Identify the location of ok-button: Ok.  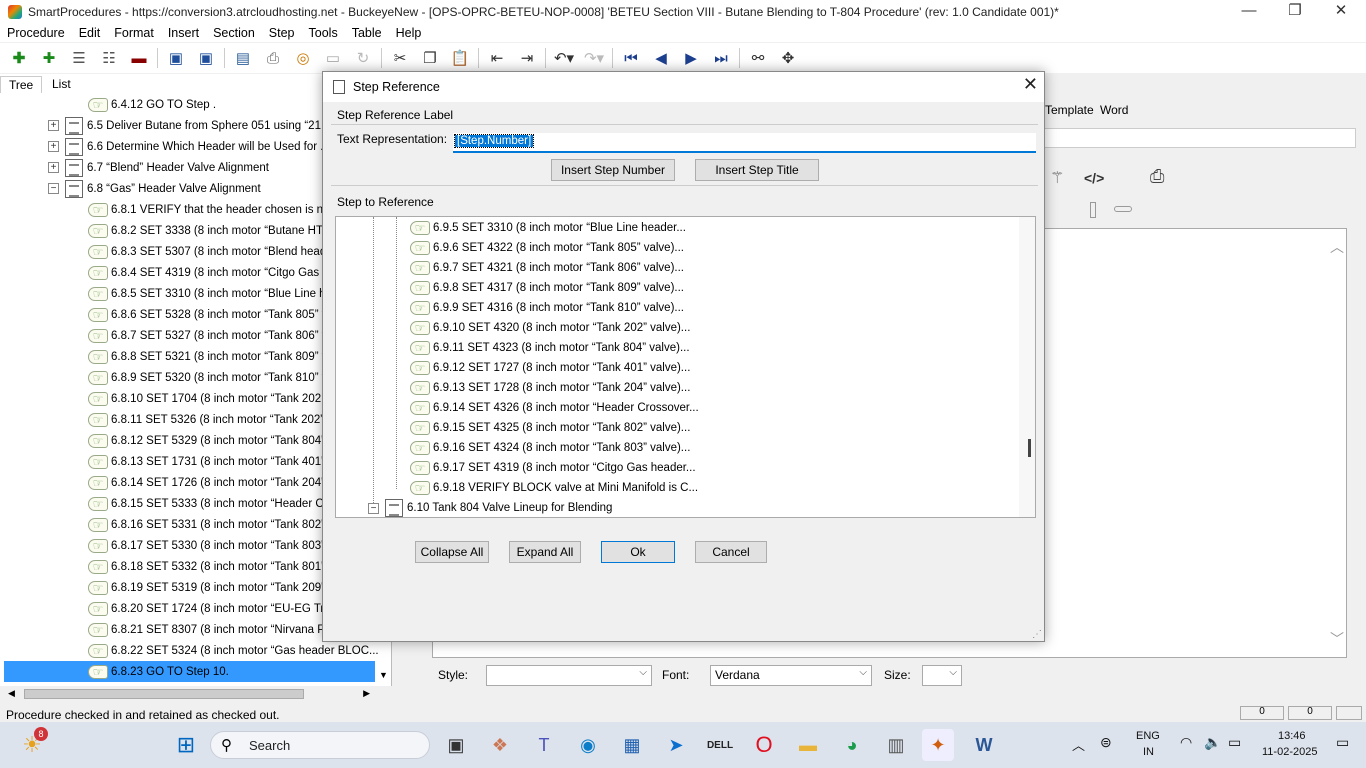
(638, 552).